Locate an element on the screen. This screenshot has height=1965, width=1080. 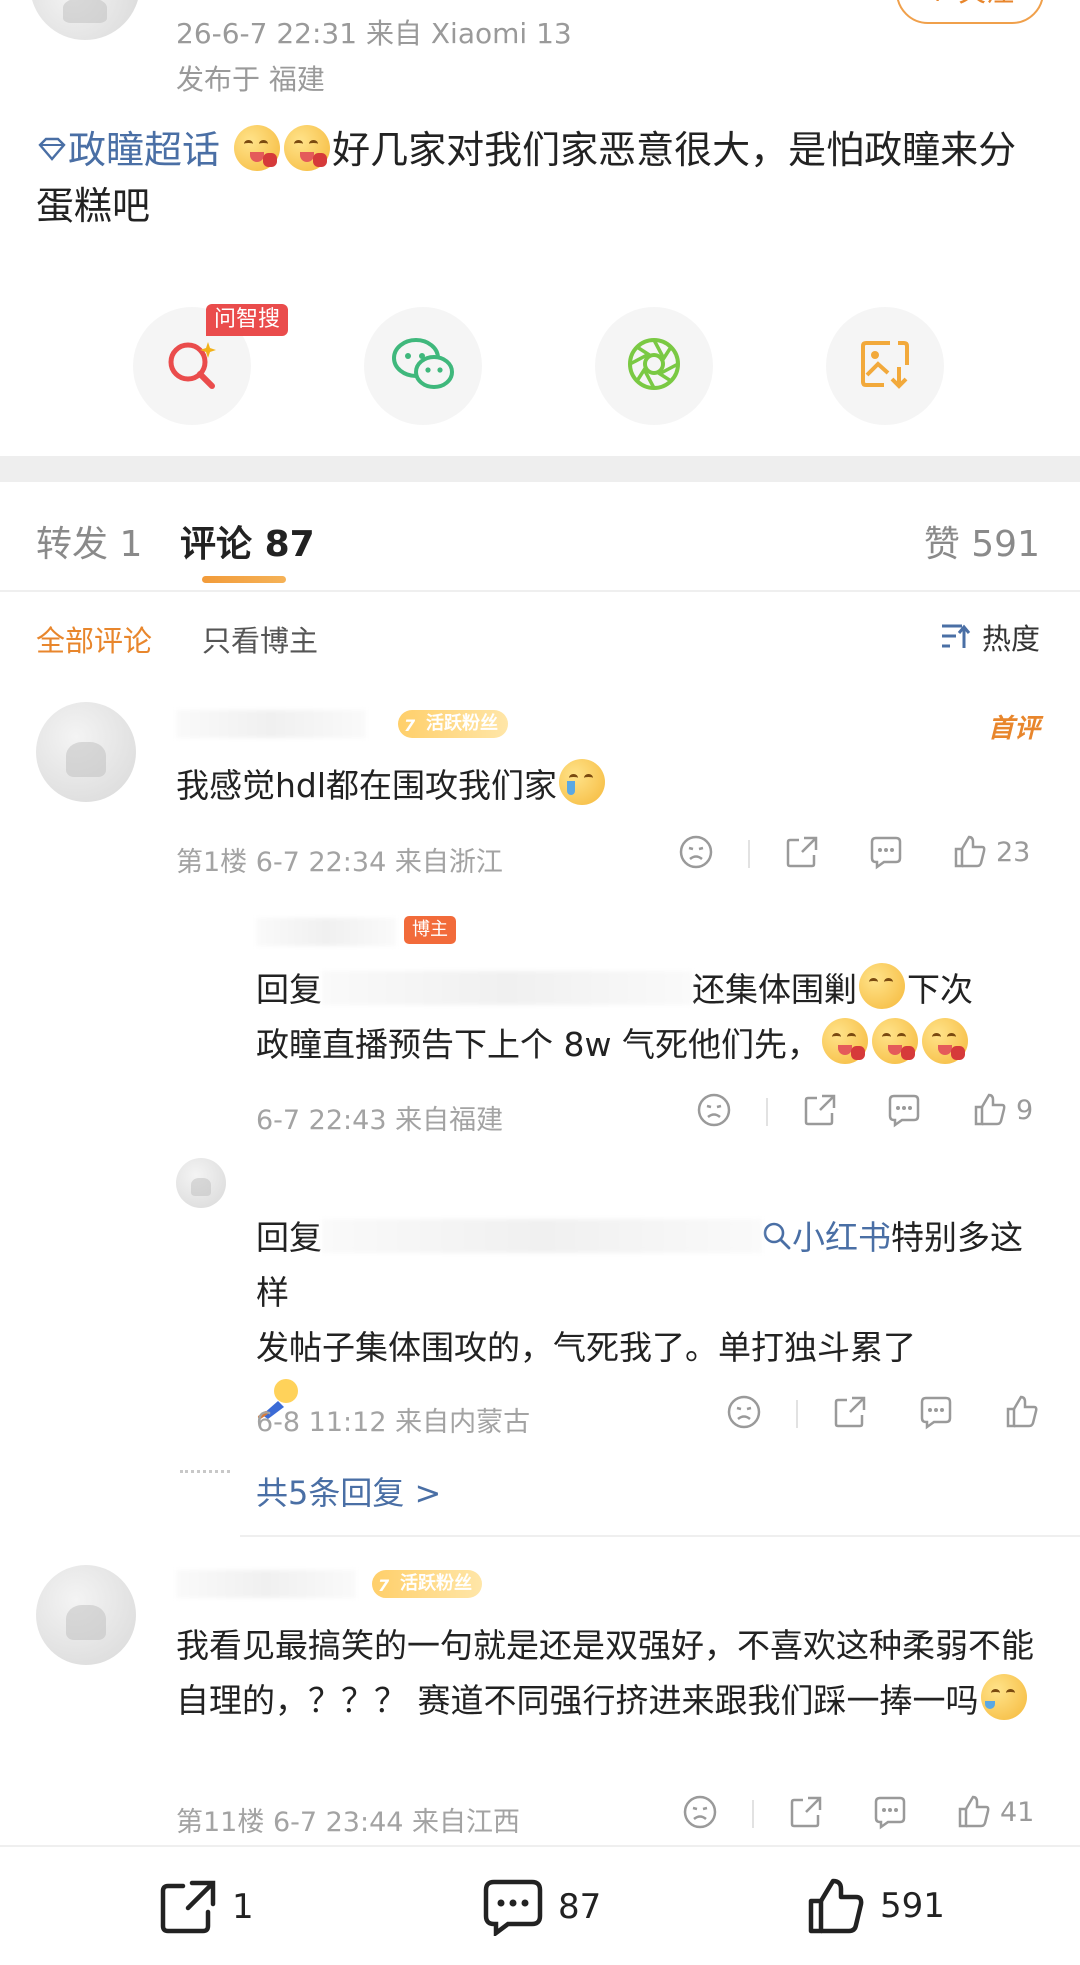
tab-comments: 评论 87 is located at coordinates (247, 541).